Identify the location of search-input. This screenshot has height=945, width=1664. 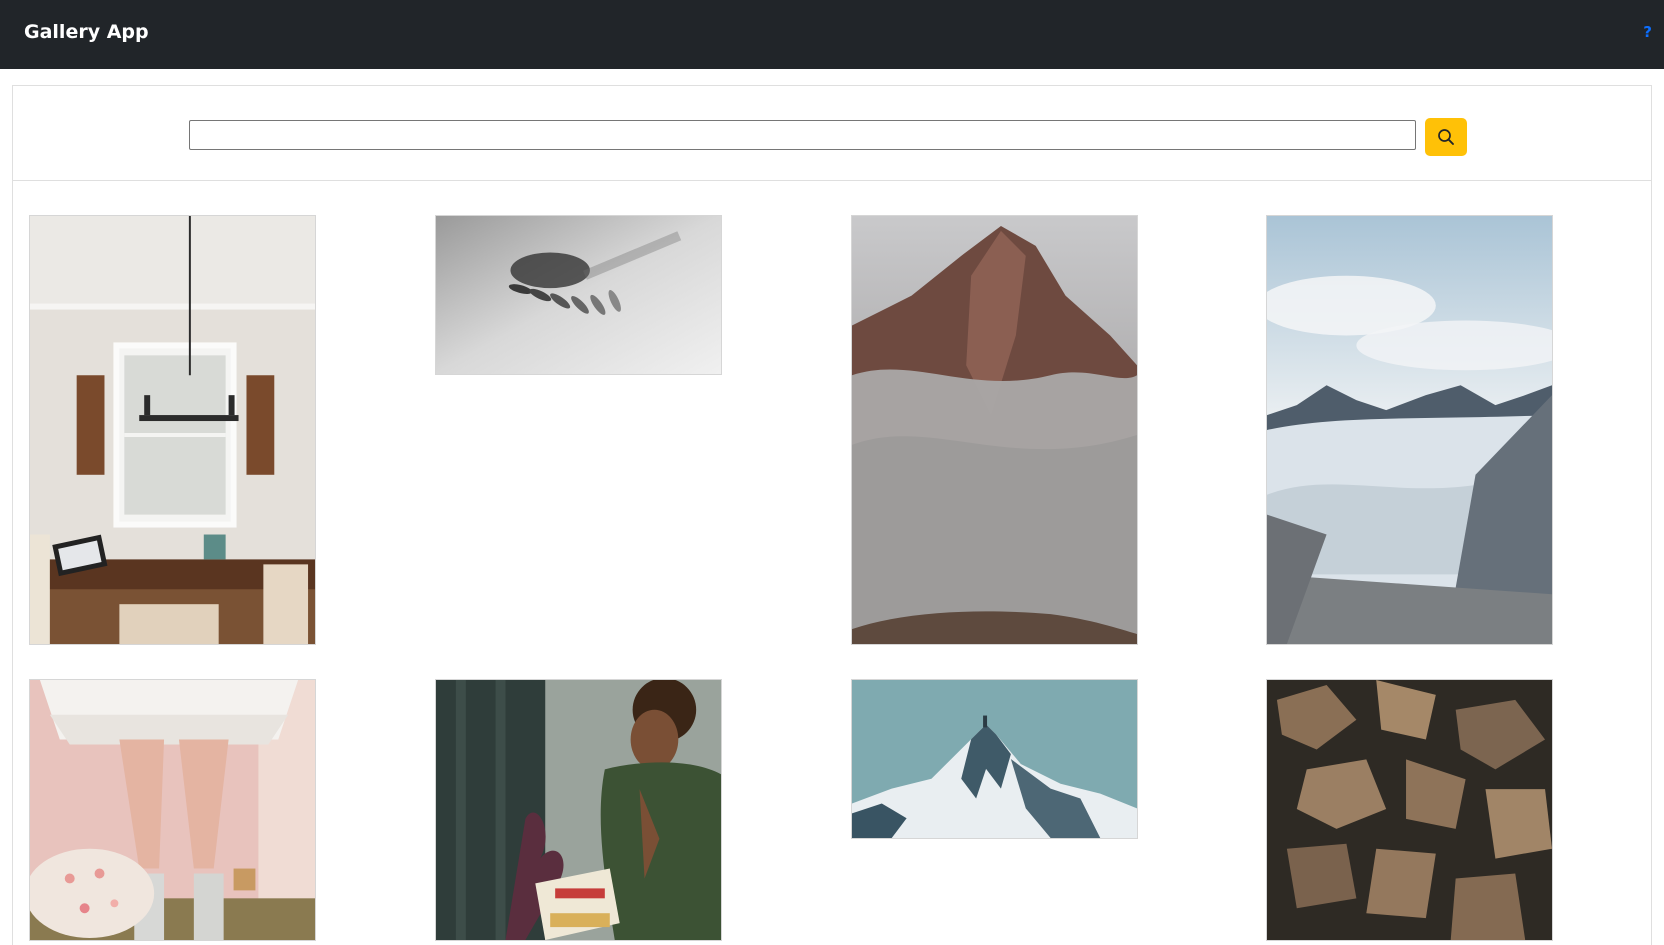
(802, 135).